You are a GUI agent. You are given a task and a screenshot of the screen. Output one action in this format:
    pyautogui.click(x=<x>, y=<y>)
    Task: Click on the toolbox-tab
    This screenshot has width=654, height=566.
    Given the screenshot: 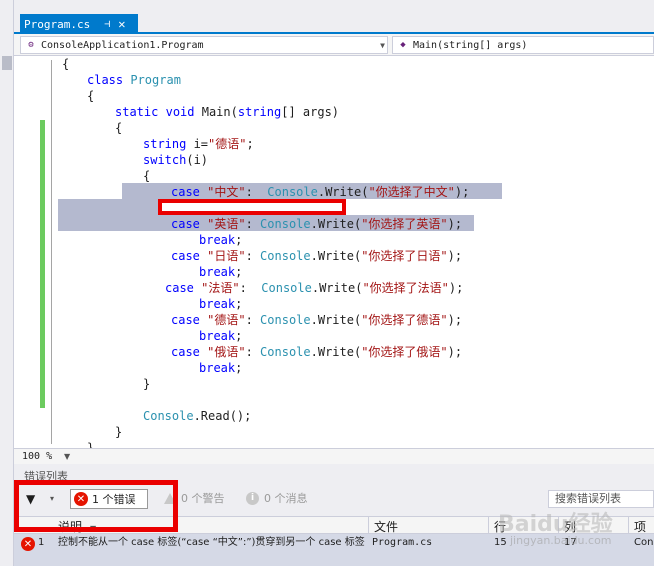 What is the action you would take?
    pyautogui.click(x=7, y=63)
    